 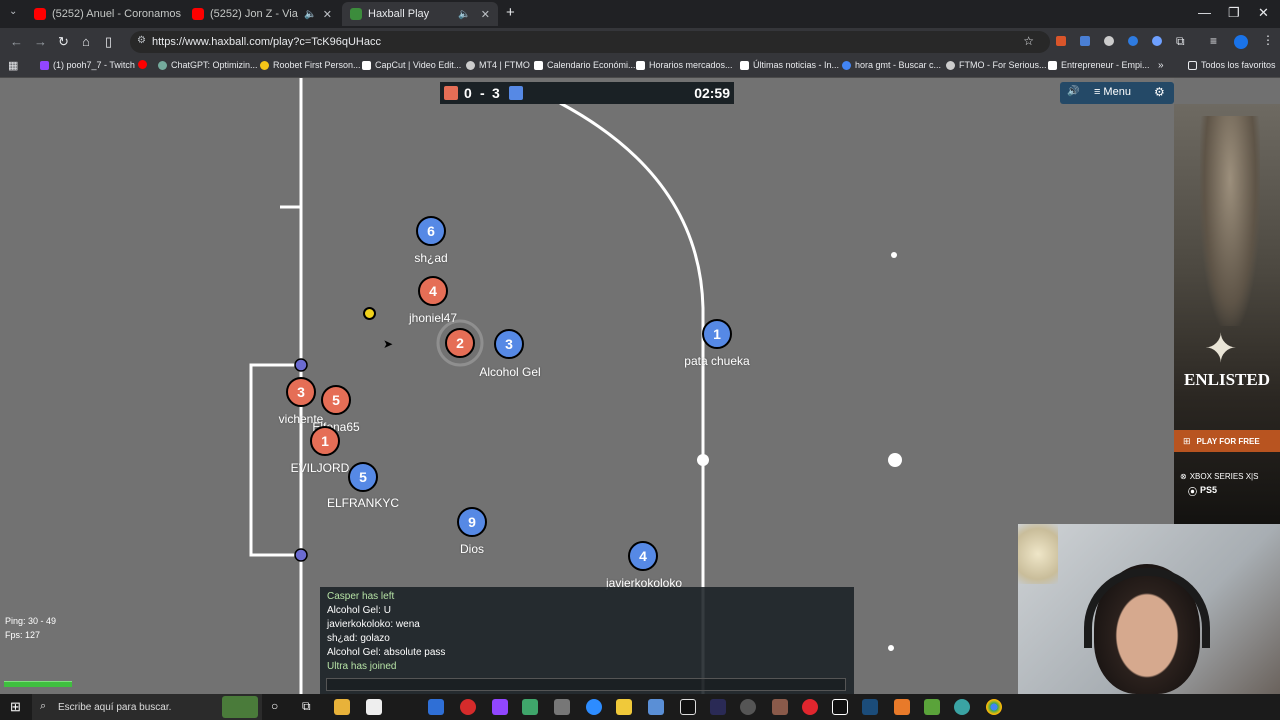 What do you see at coordinates (356, 14) in the screenshot?
I see `haxball-icon` at bounding box center [356, 14].